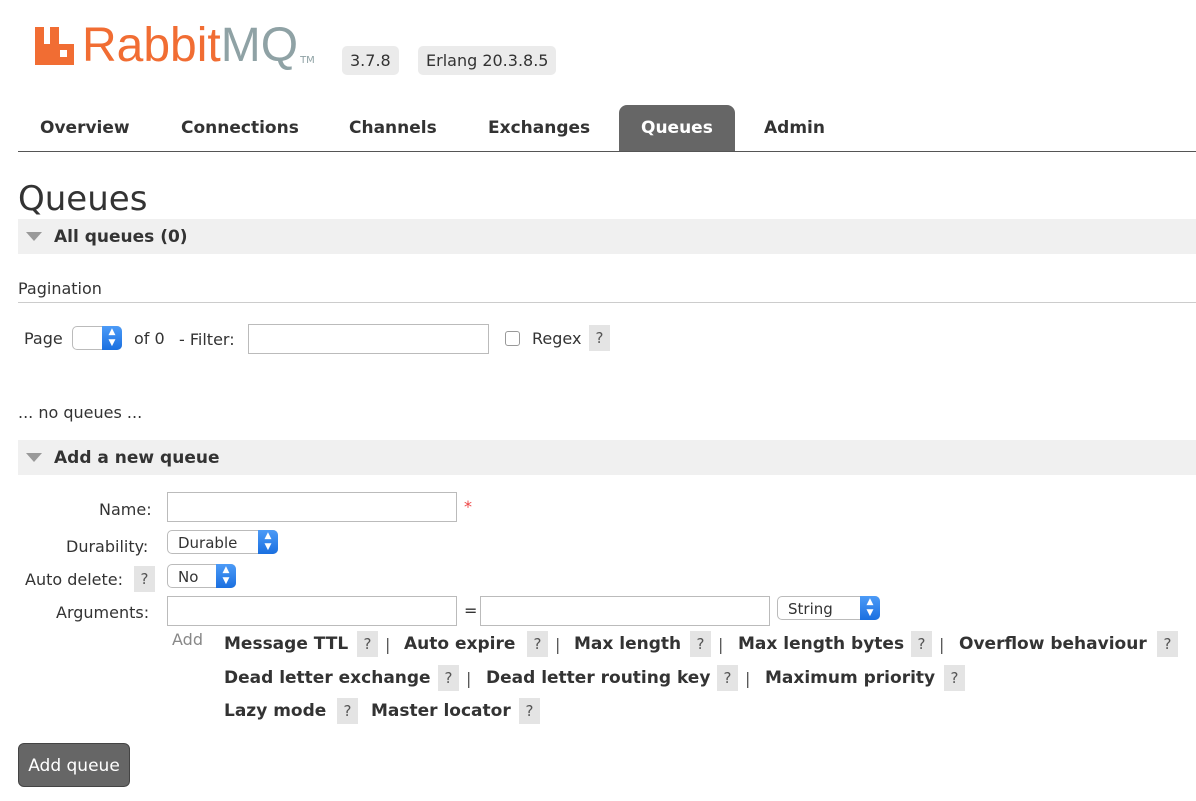  I want to click on filter-input, so click(368, 339).